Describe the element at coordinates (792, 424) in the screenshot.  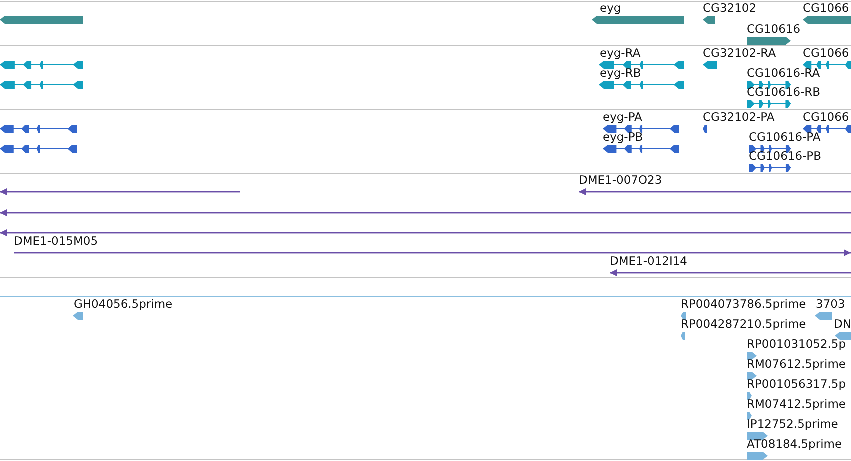
I see `feature-label: IP12752.5prime` at that location.